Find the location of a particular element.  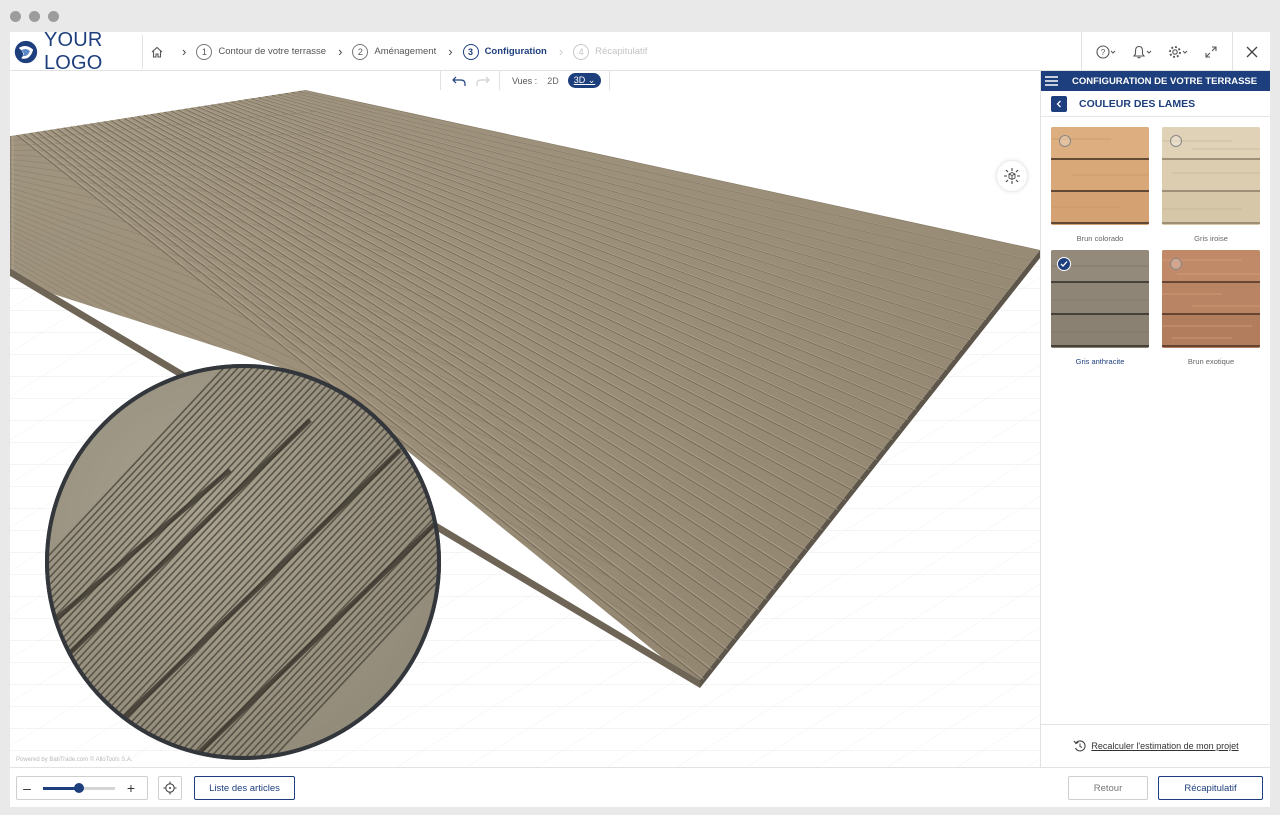

recalculate-label: Recalculer l'estimation de mon projet is located at coordinates (1165, 746).